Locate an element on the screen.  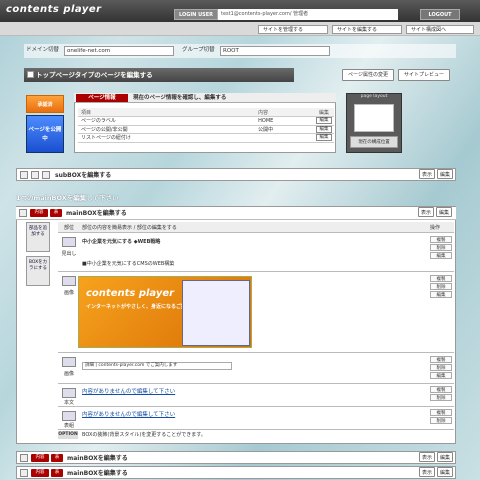
banner-screenshot is located at coordinates (216, 313).